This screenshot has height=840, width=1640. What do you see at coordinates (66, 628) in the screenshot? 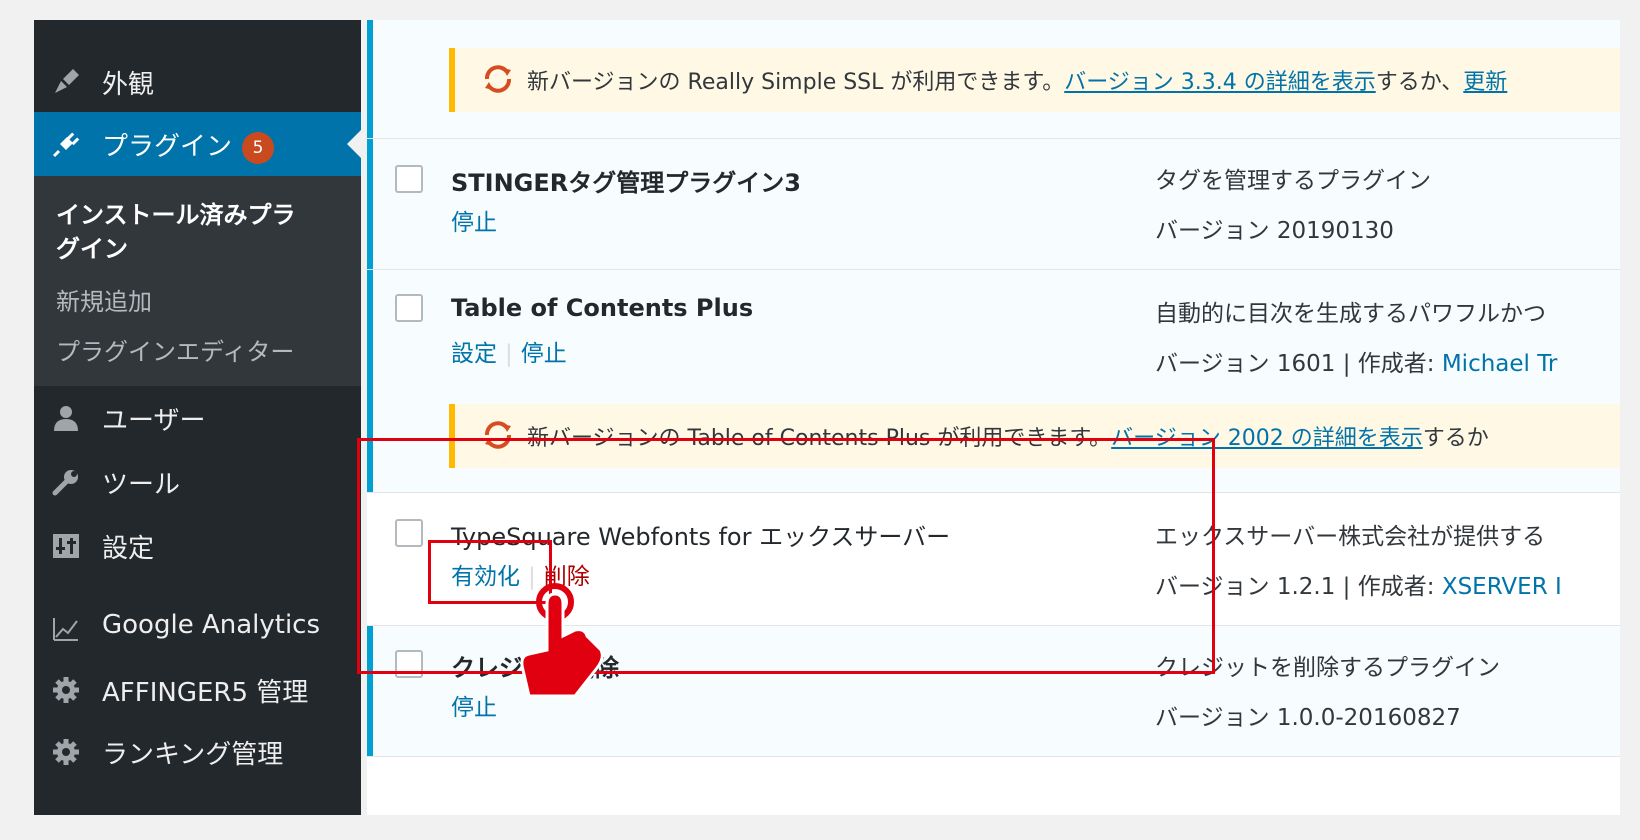
I see `analytics-icon` at bounding box center [66, 628].